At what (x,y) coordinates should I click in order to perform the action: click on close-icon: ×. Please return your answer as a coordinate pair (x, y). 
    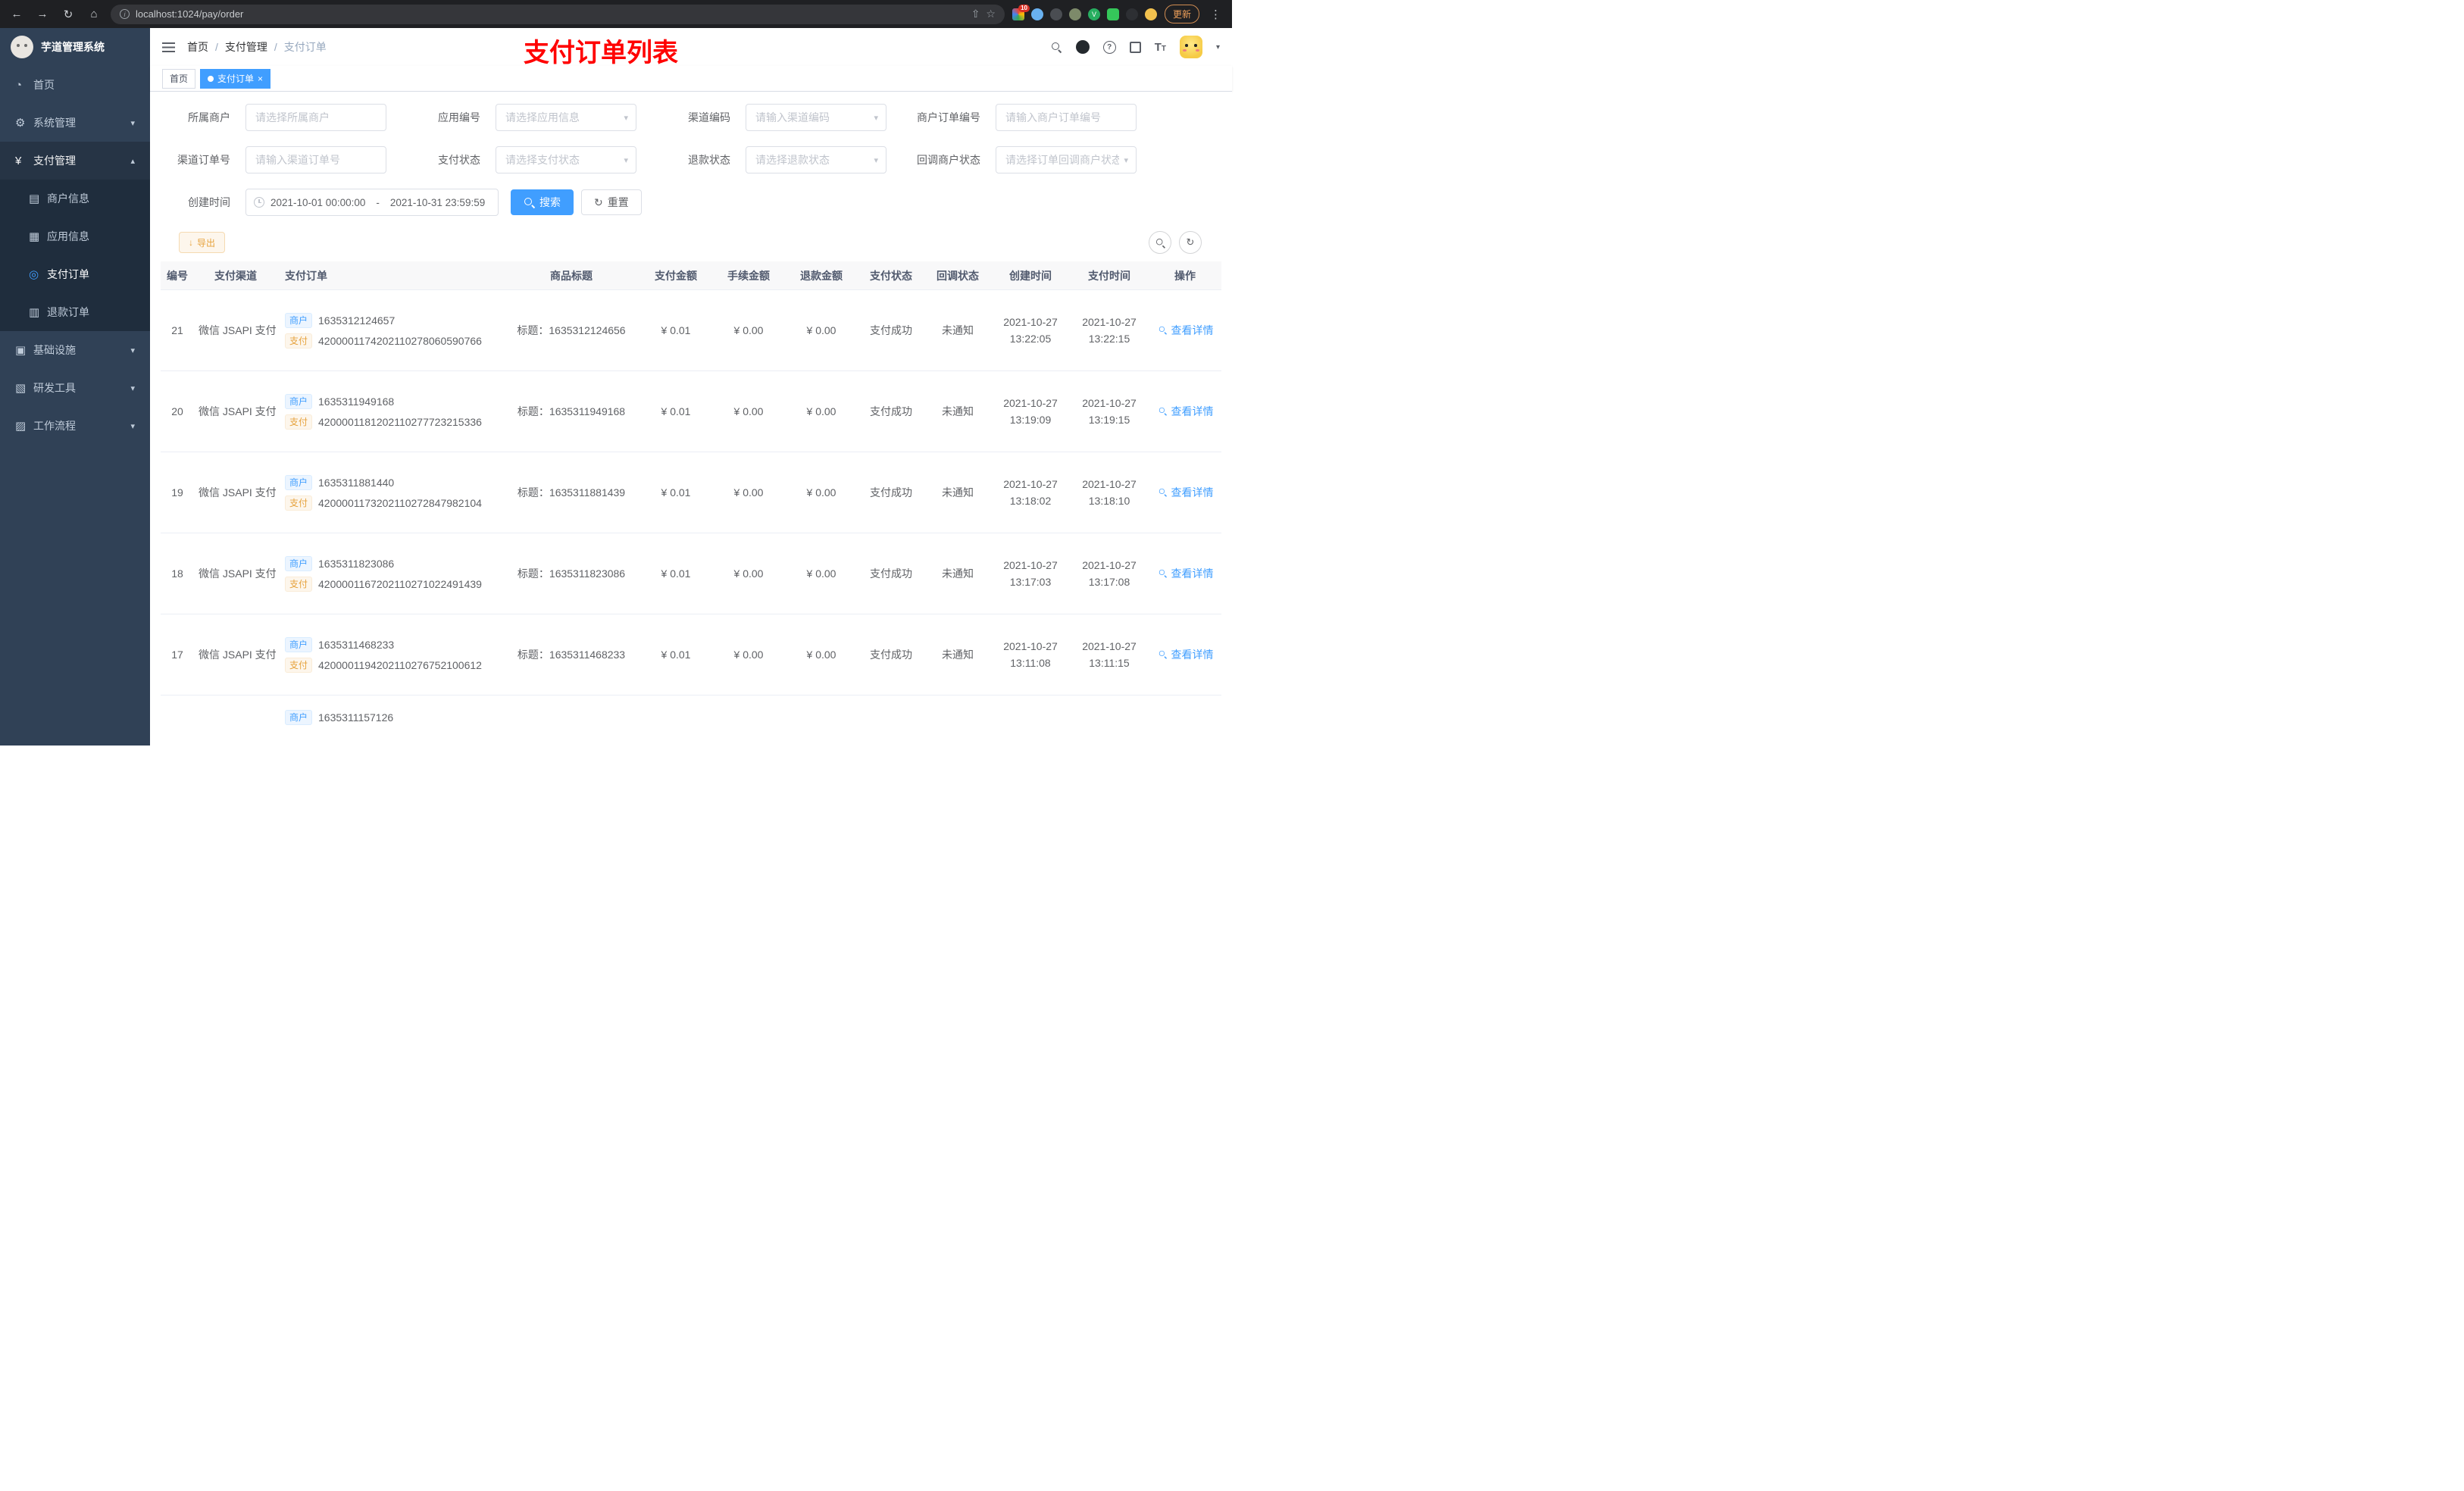
    Looking at the image, I should click on (260, 78).